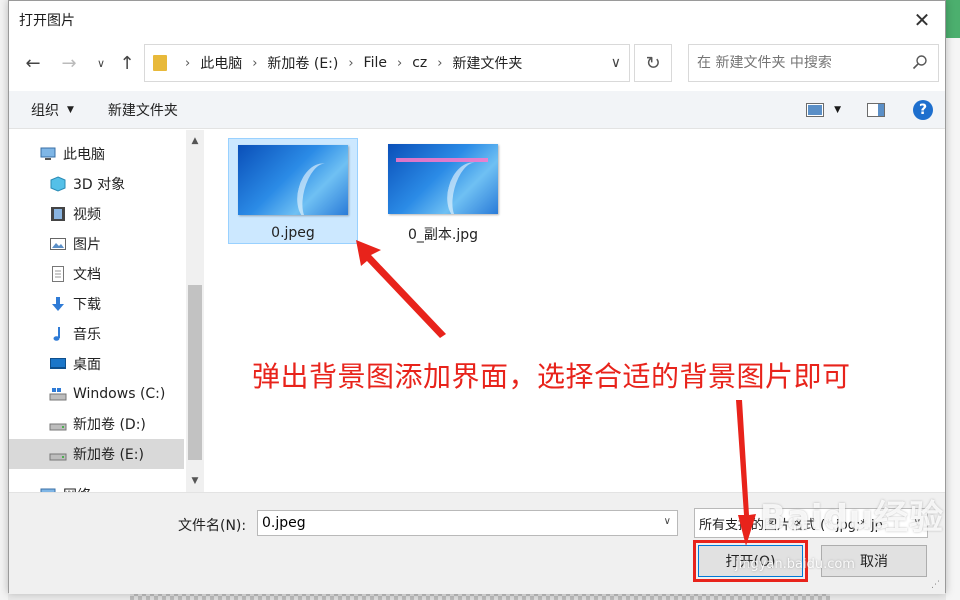 This screenshot has width=960, height=600. I want to click on file-name: 0_副本.jpg, so click(443, 235).